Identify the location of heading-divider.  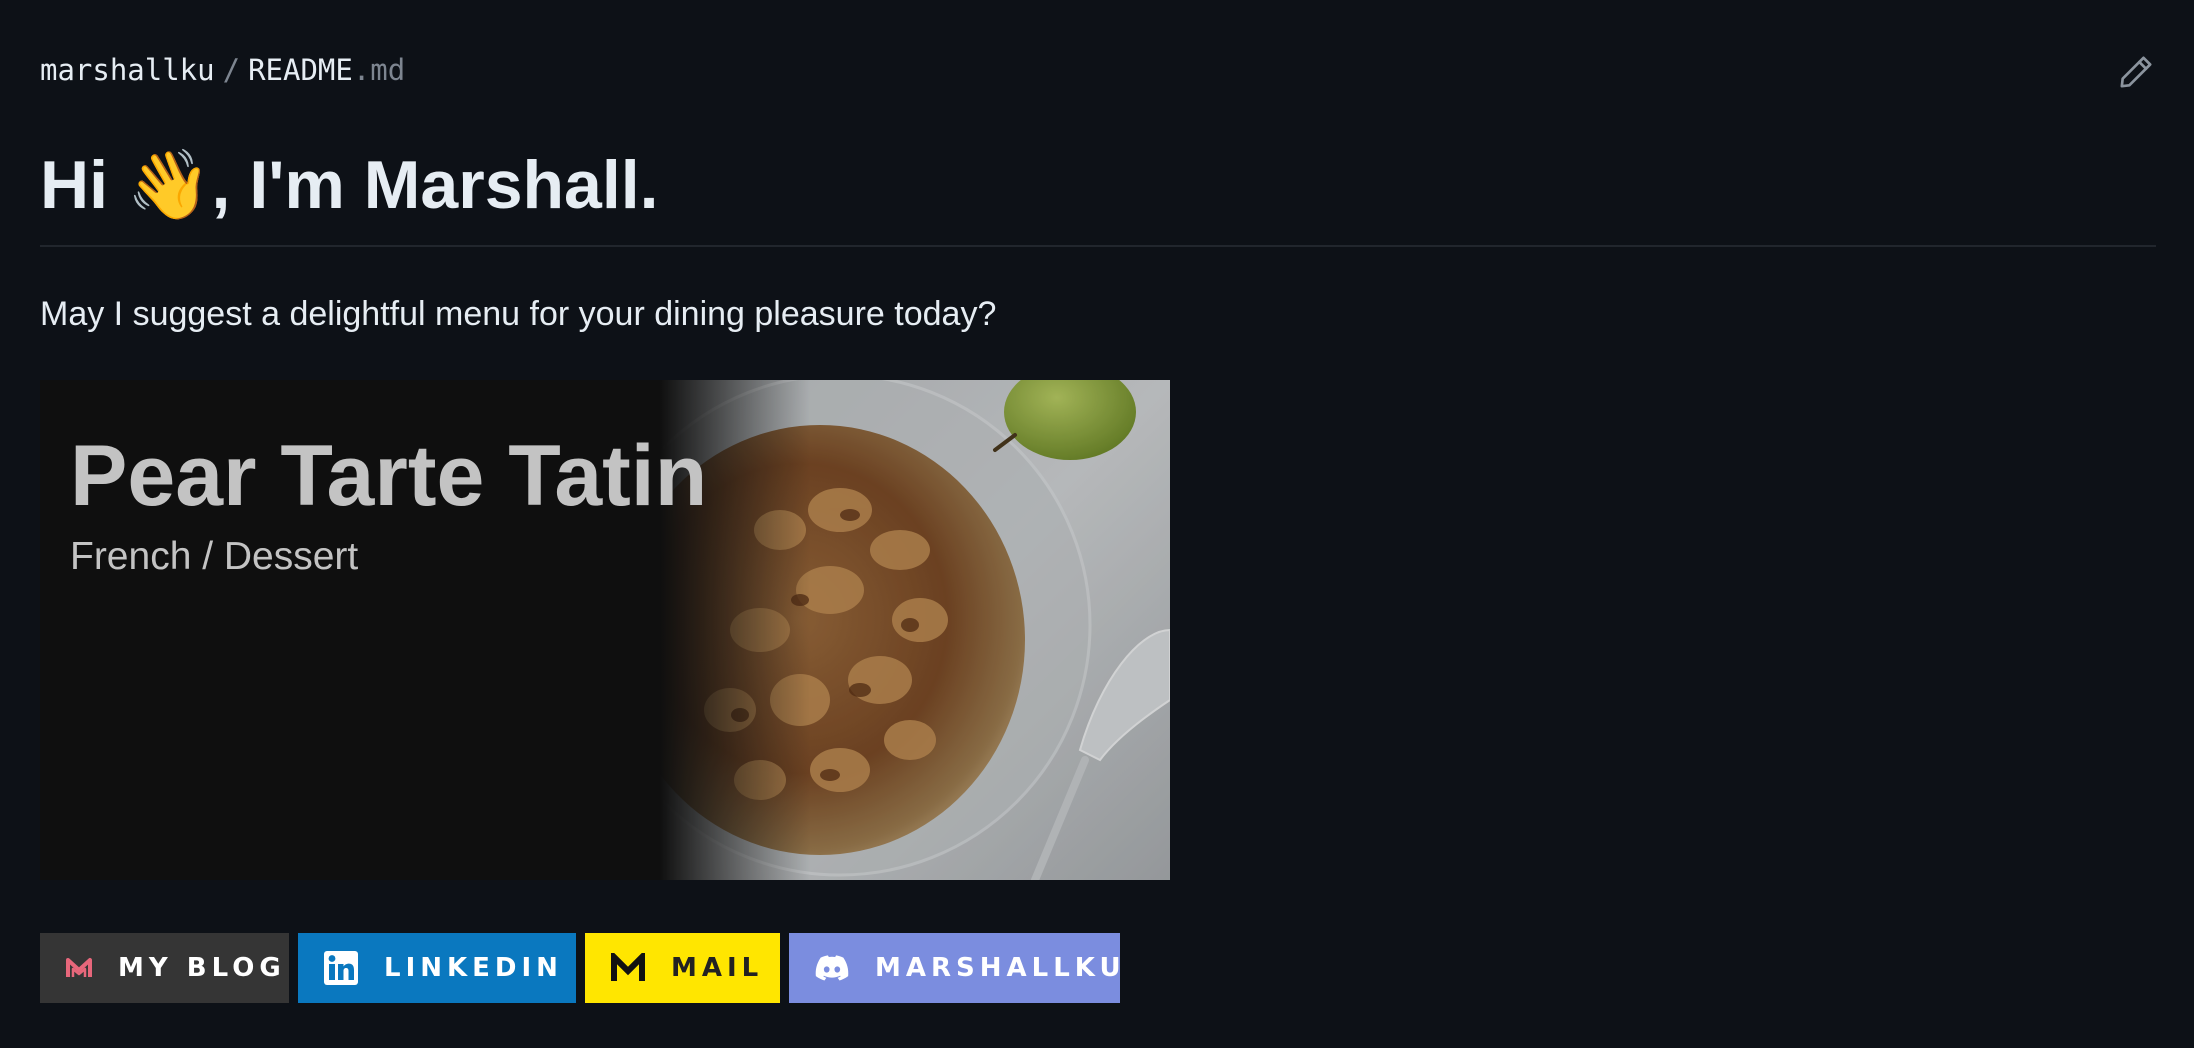
(1098, 246).